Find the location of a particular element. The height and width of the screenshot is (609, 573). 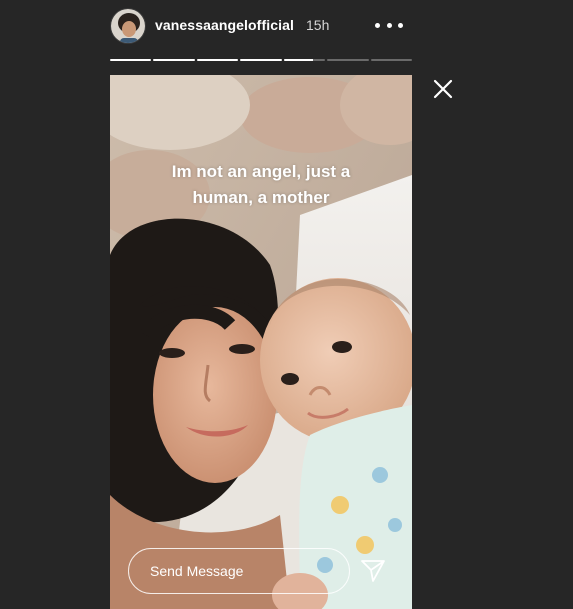

avatar is located at coordinates (128, 26).